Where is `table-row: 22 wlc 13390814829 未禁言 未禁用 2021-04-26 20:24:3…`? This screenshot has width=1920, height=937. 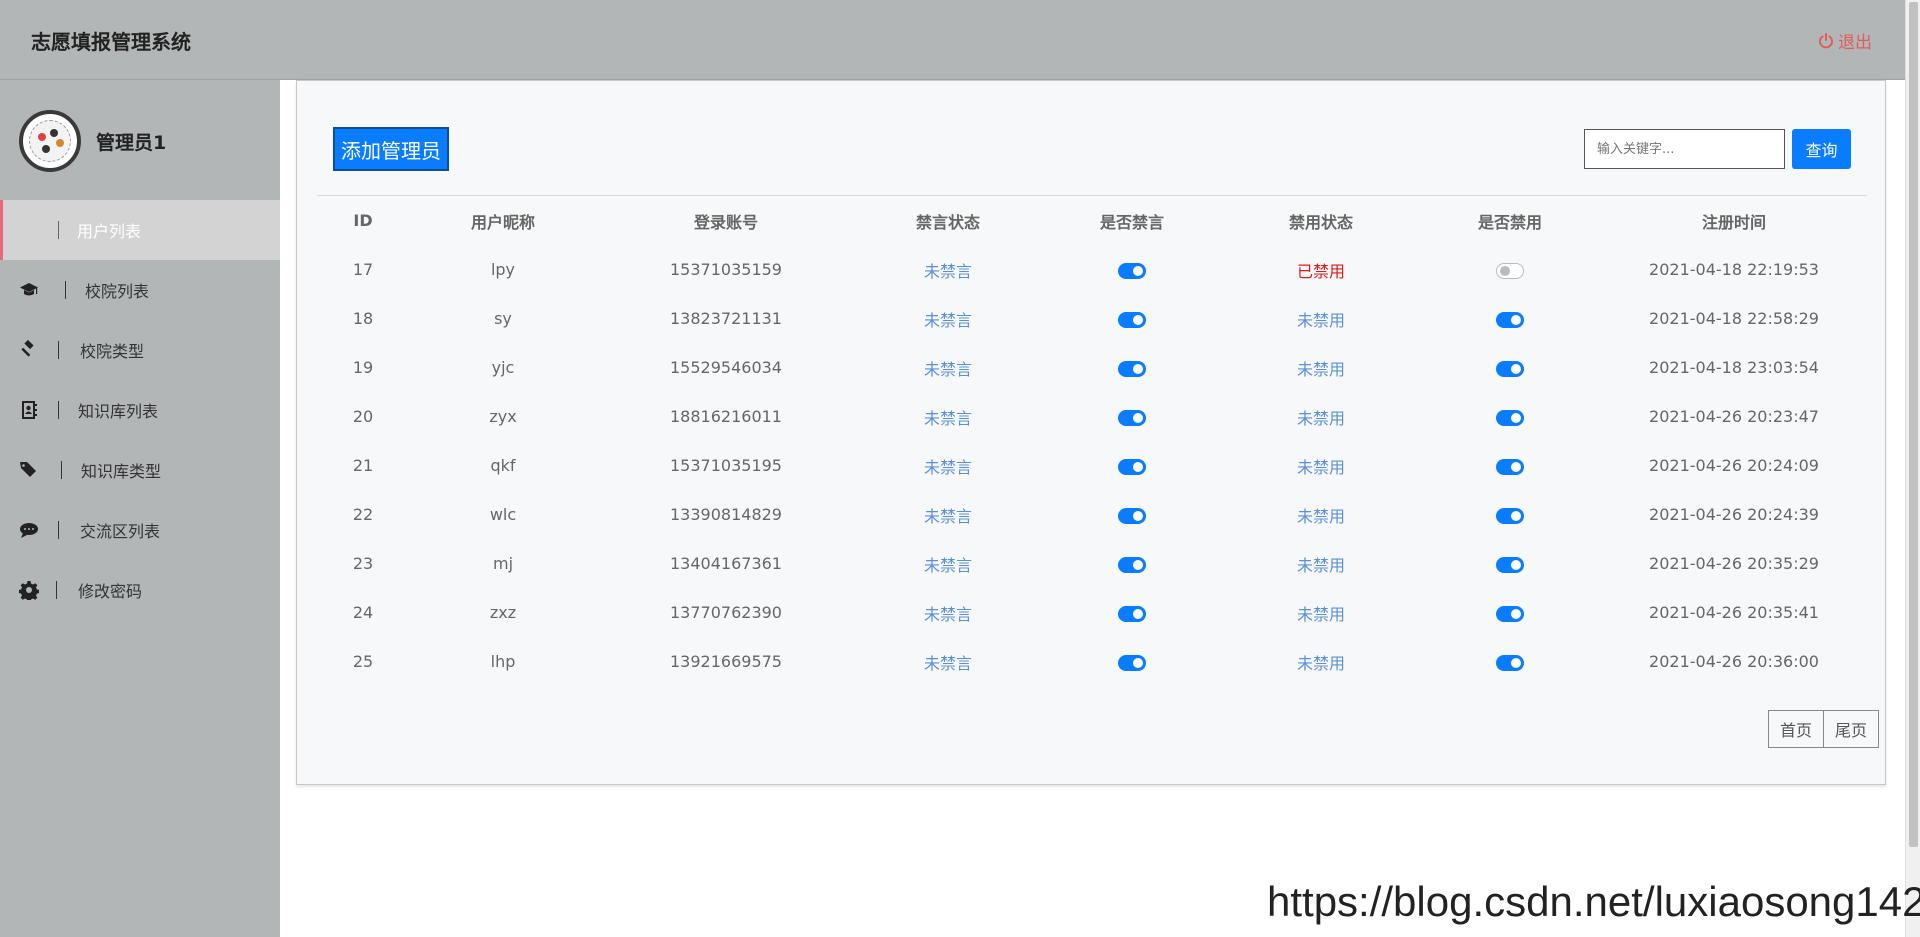 table-row: 22 wlc 13390814829 未禁言 未禁用 2021-04-26 20:24:3… is located at coordinates (1092, 514).